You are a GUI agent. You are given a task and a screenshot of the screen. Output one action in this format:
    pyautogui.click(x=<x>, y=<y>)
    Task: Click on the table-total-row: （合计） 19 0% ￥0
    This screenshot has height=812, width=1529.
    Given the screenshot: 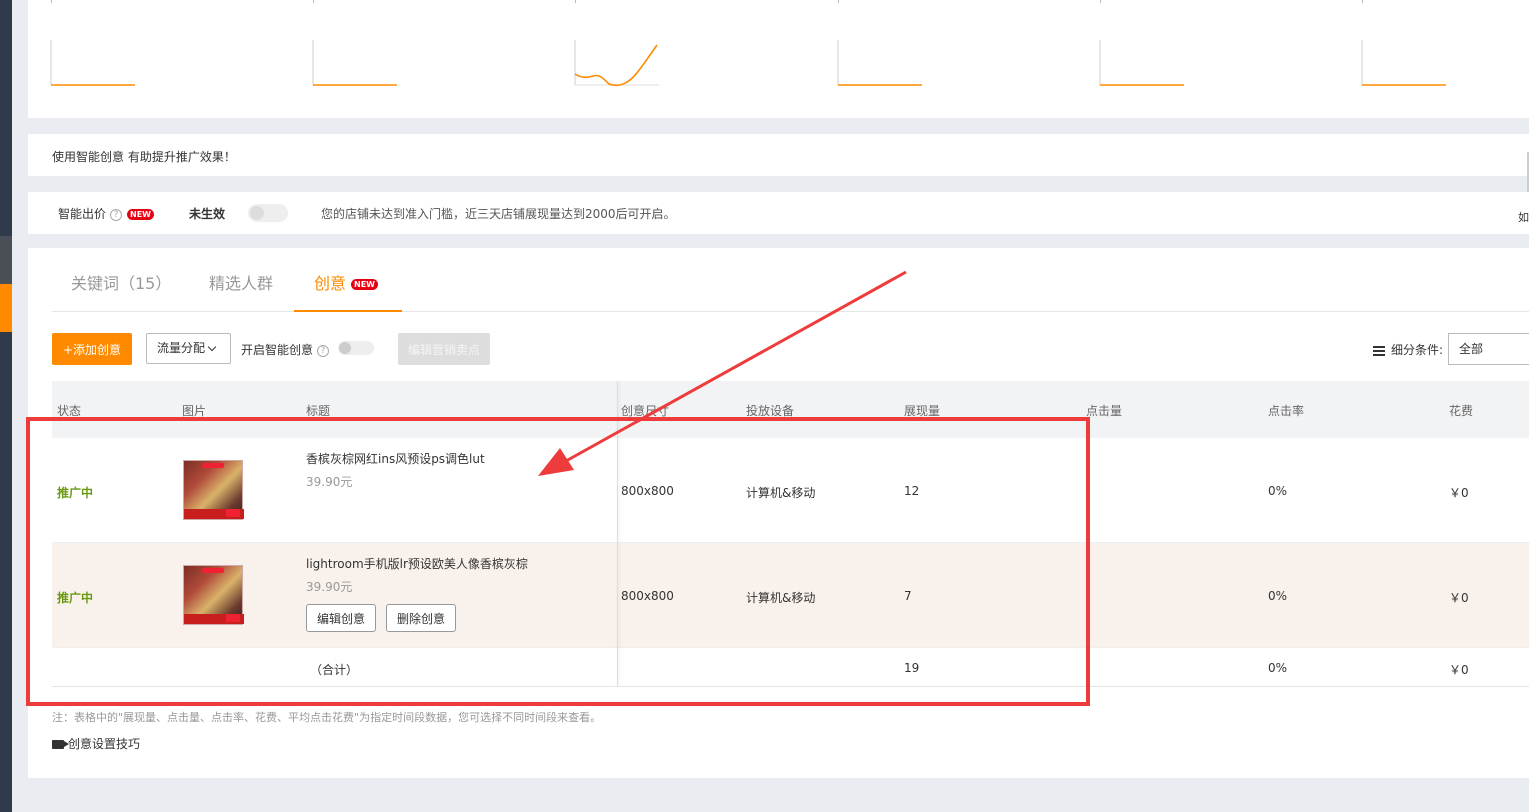 What is the action you would take?
    pyautogui.click(x=790, y=667)
    